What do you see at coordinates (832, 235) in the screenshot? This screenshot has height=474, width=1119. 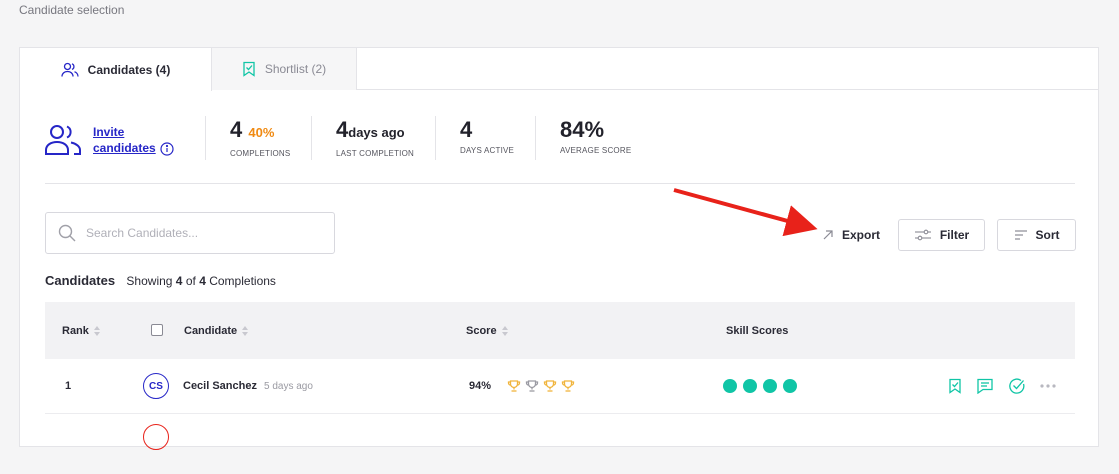 I see `export-icon` at bounding box center [832, 235].